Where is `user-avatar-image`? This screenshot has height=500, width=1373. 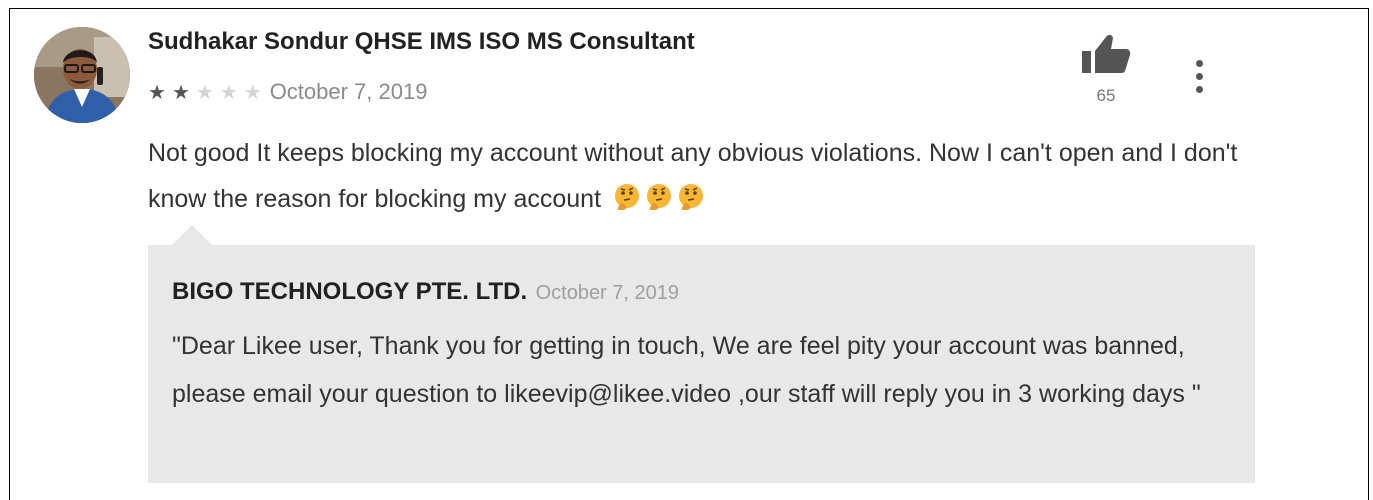 user-avatar-image is located at coordinates (82, 75).